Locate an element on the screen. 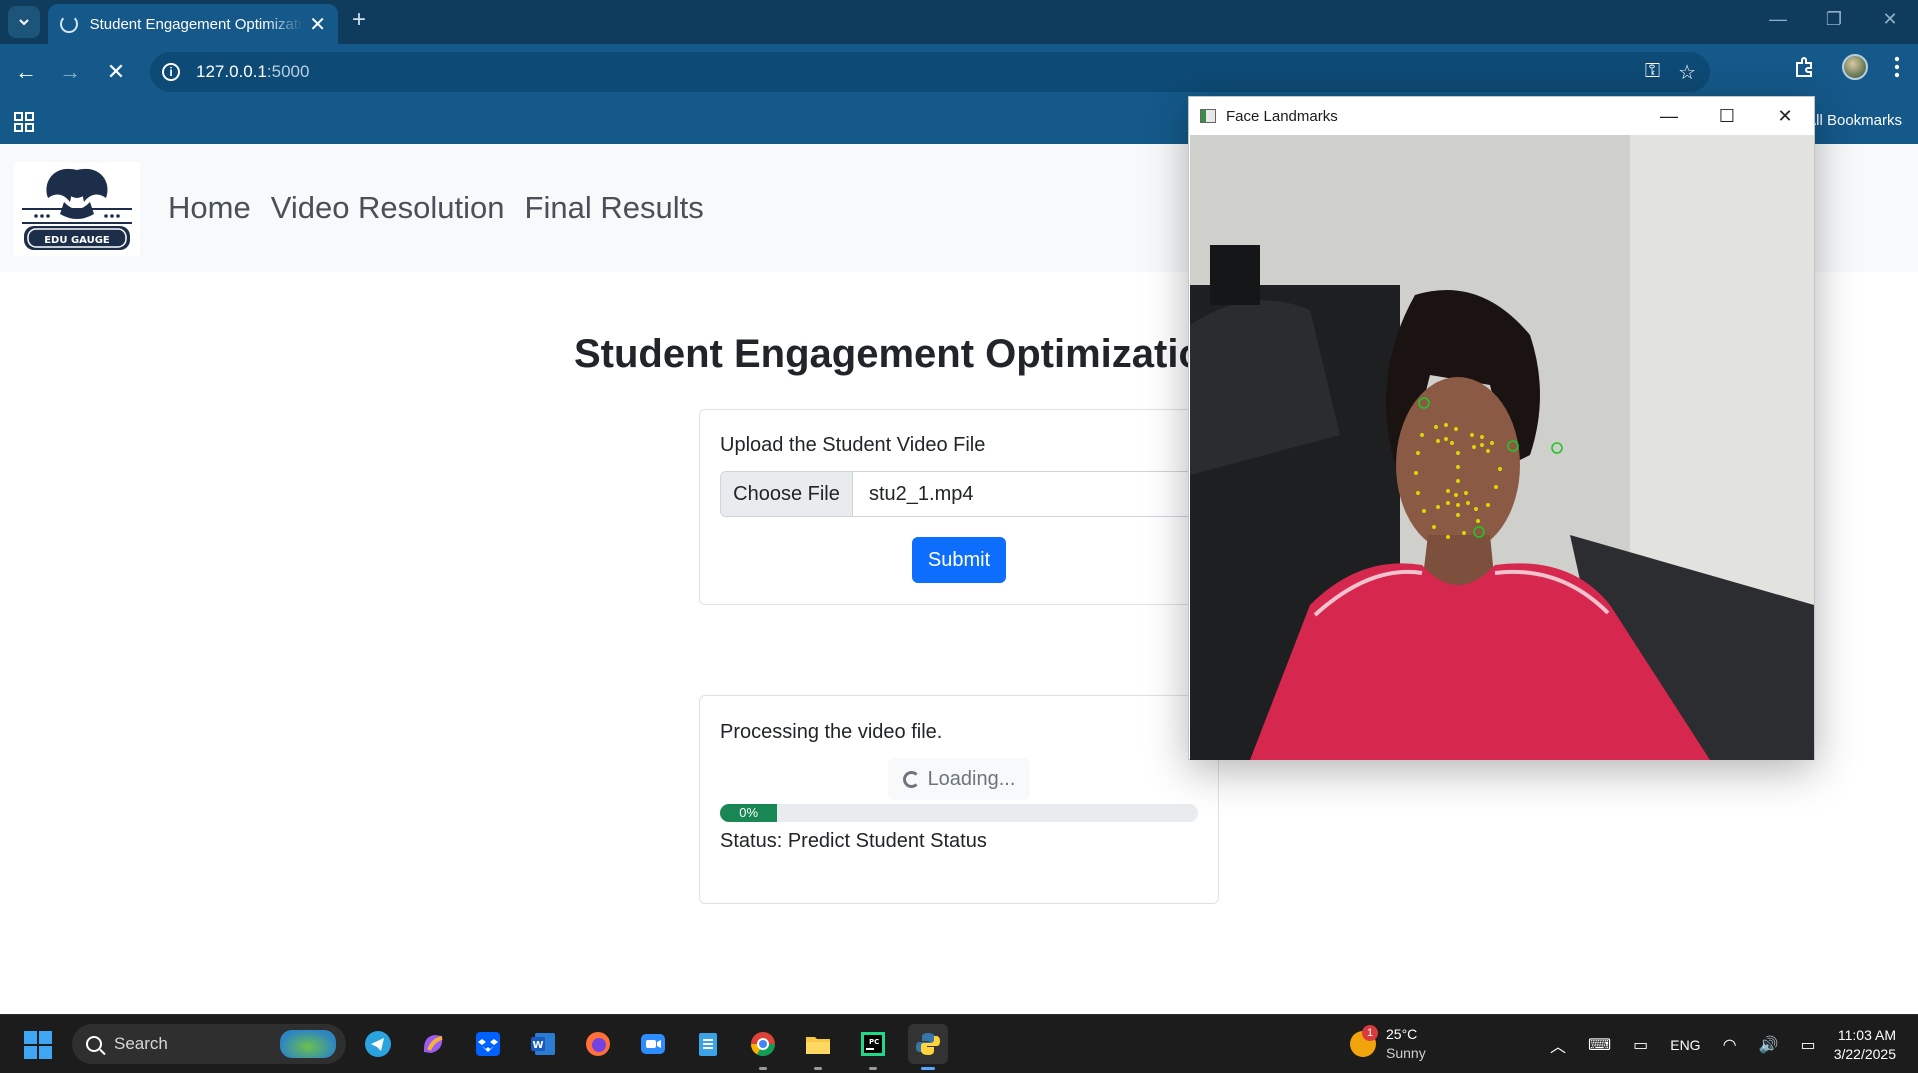 This screenshot has width=1918, height=1073. file-explorer-icon is located at coordinates (818, 1047).